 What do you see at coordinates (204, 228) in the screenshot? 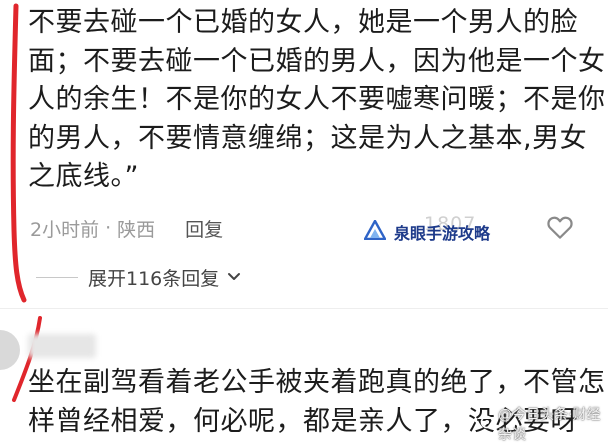
I see `reply-button: 回复` at bounding box center [204, 228].